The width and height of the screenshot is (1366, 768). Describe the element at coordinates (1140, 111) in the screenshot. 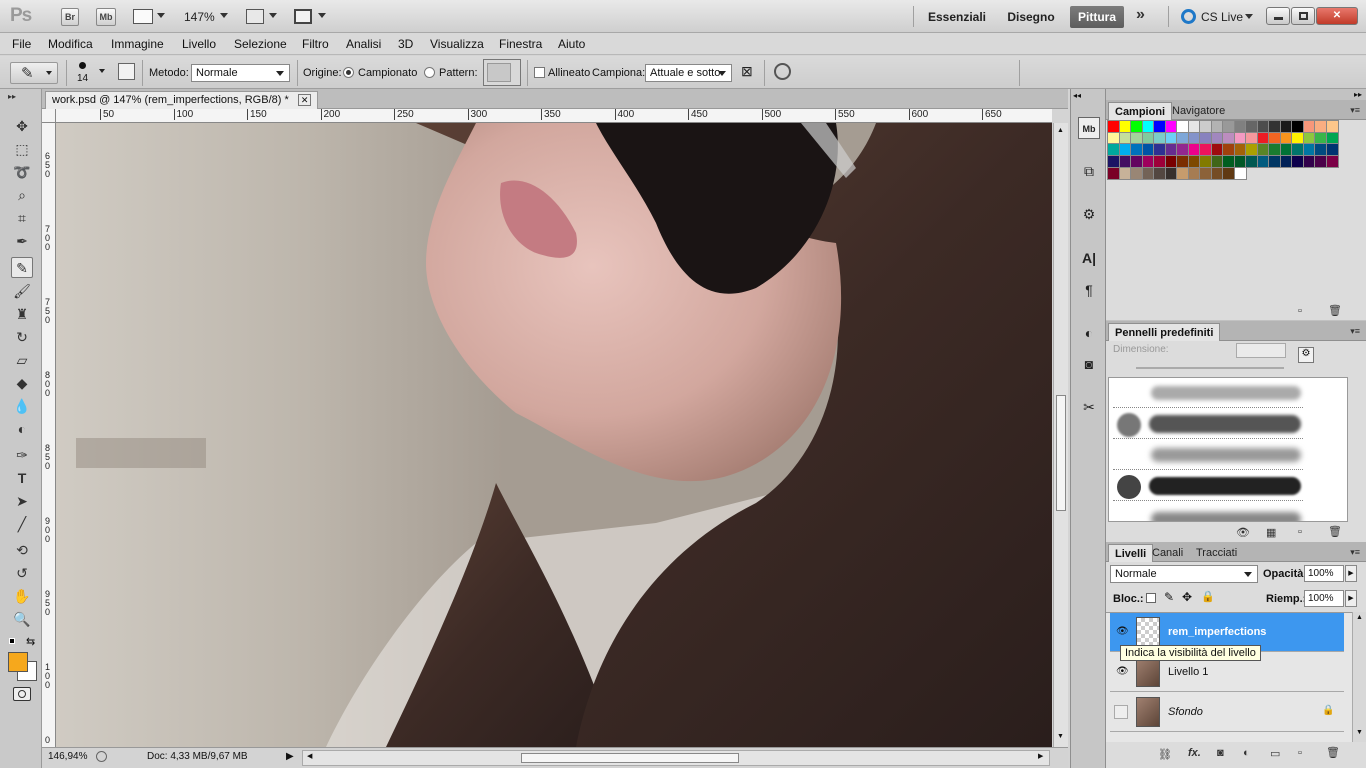

I see `tab-campioni: Campioni` at that location.